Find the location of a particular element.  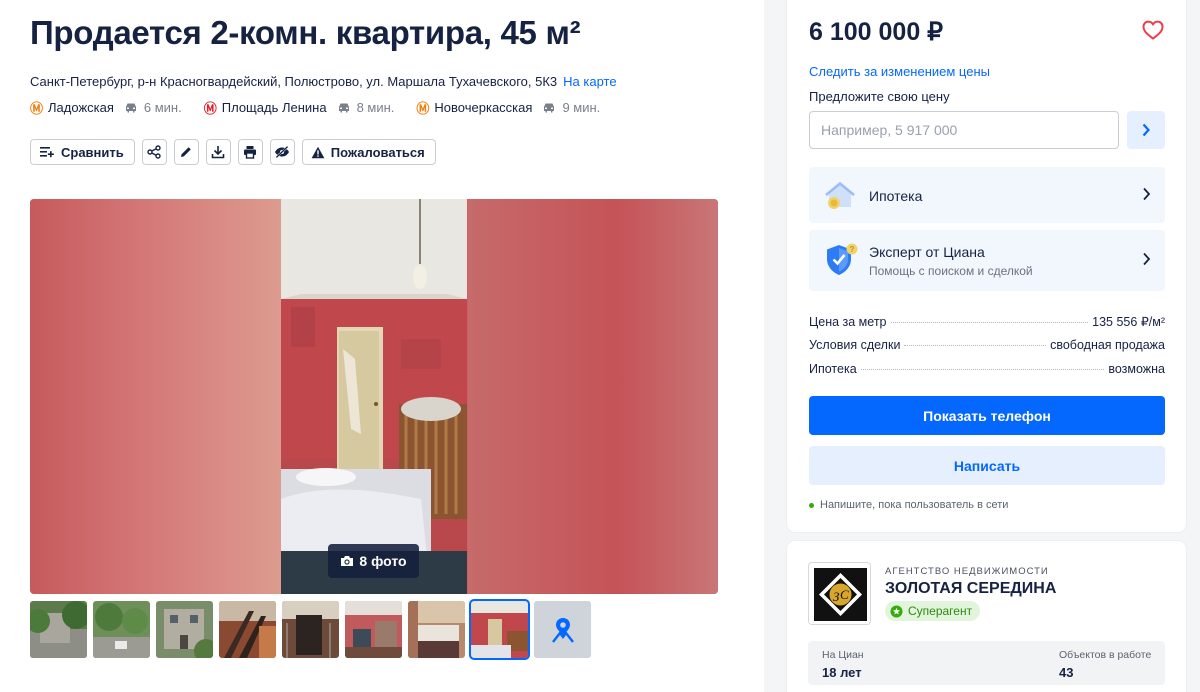

metro-time: 8 мин. is located at coordinates (366, 107).